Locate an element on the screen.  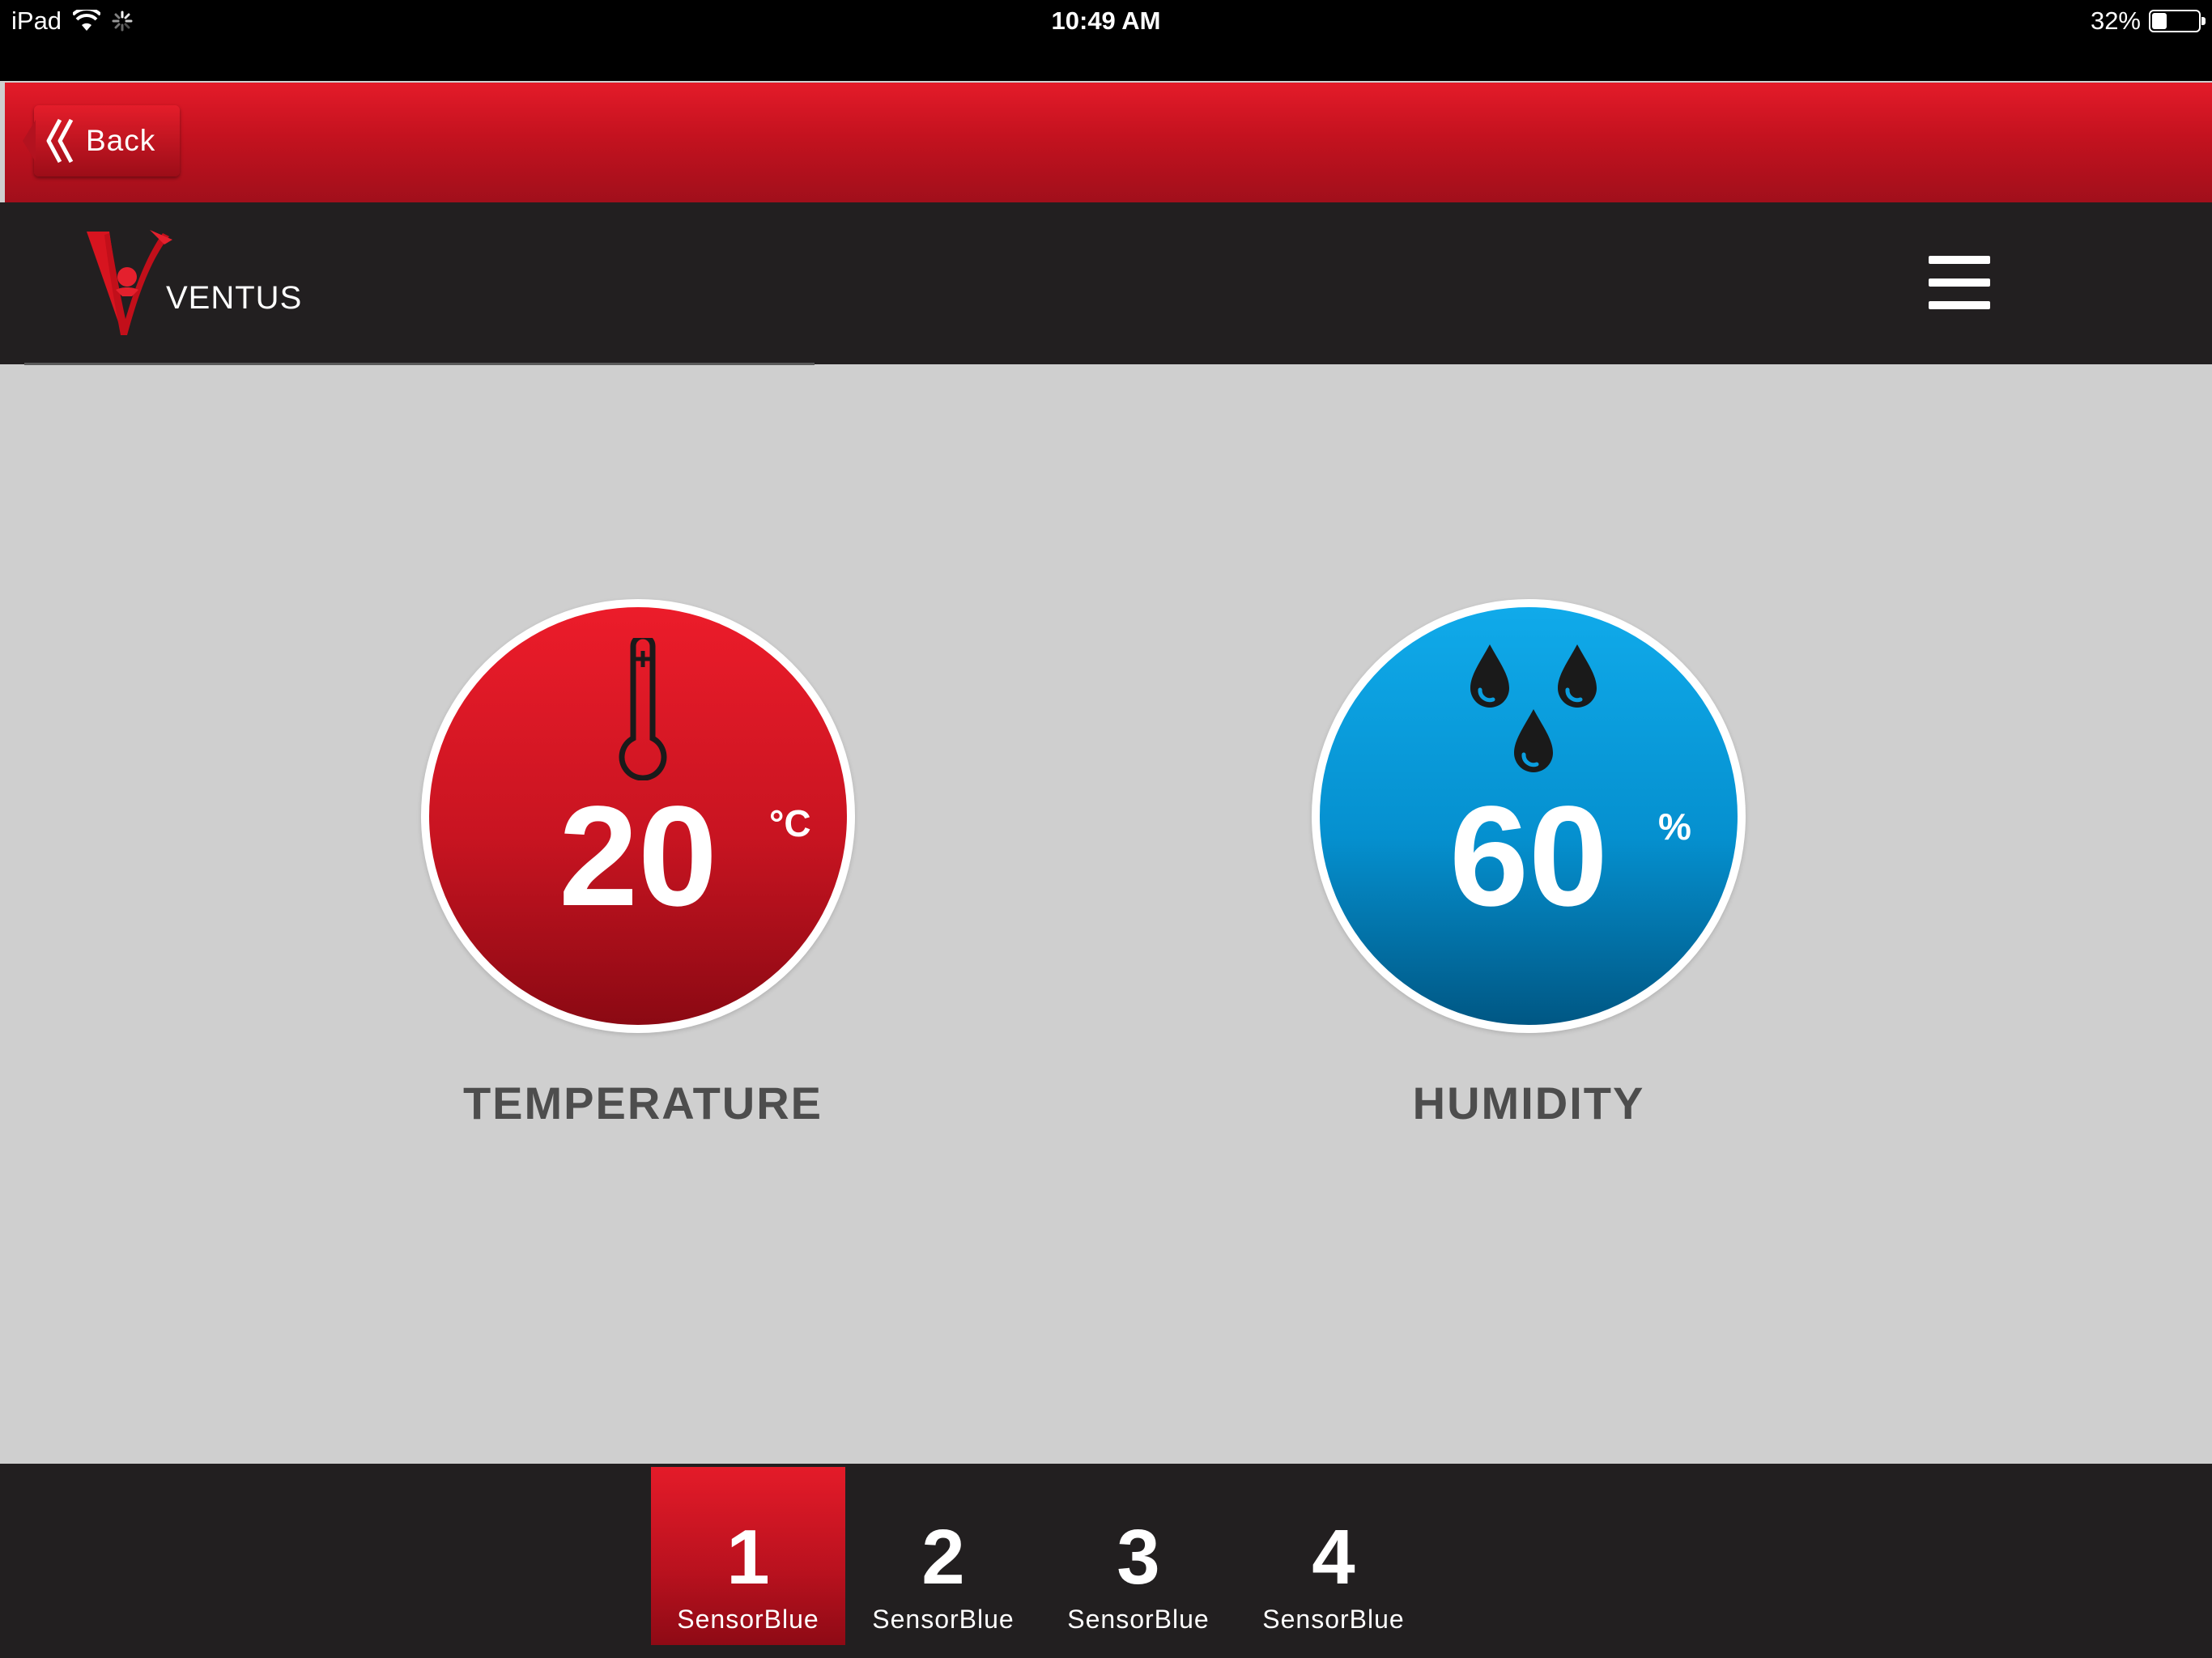
tab-number: 4 is located at coordinates (1333, 1557).